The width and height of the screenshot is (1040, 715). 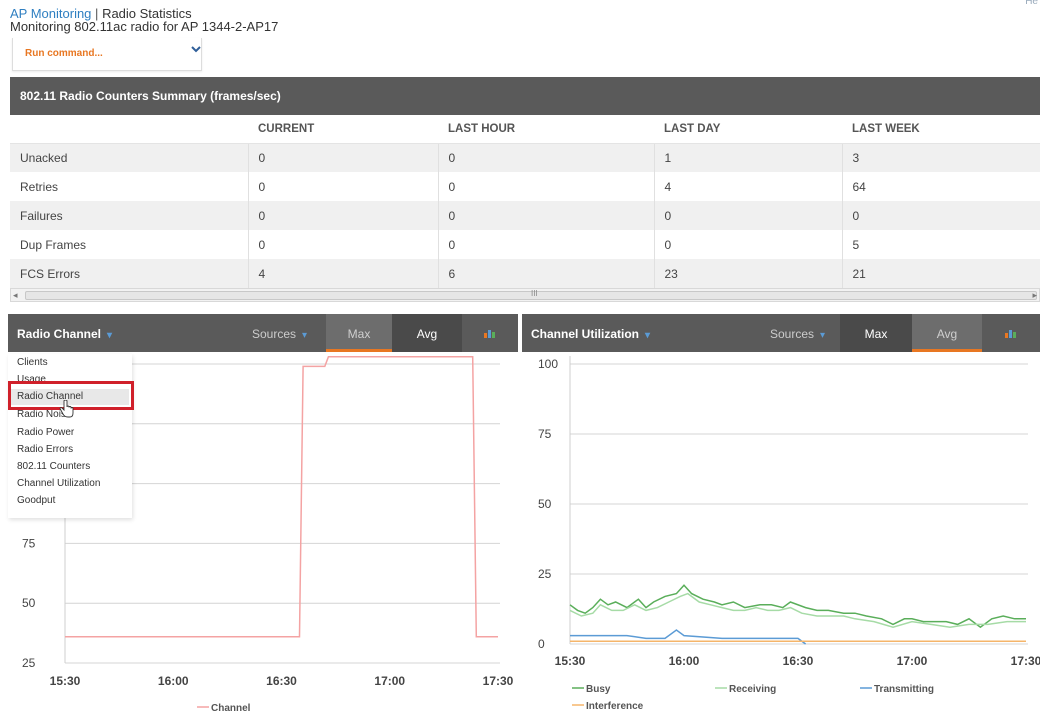 What do you see at coordinates (129, 273) in the screenshot?
I see `row-label: FCS Errors` at bounding box center [129, 273].